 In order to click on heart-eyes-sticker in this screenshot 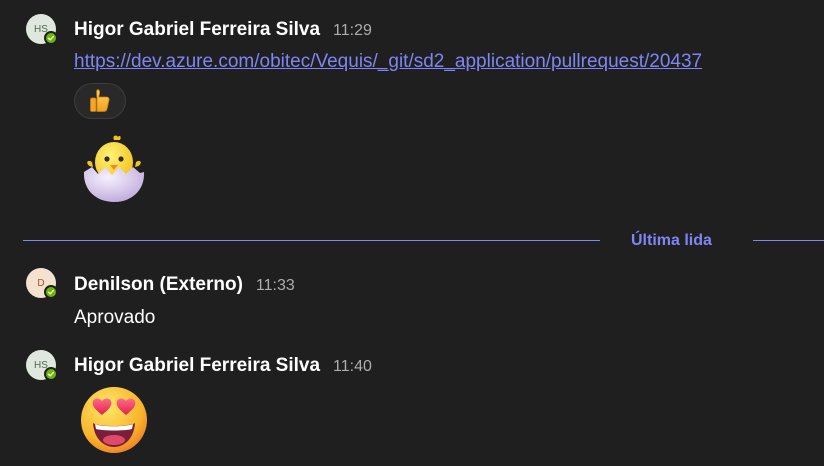, I will do `click(114, 422)`.